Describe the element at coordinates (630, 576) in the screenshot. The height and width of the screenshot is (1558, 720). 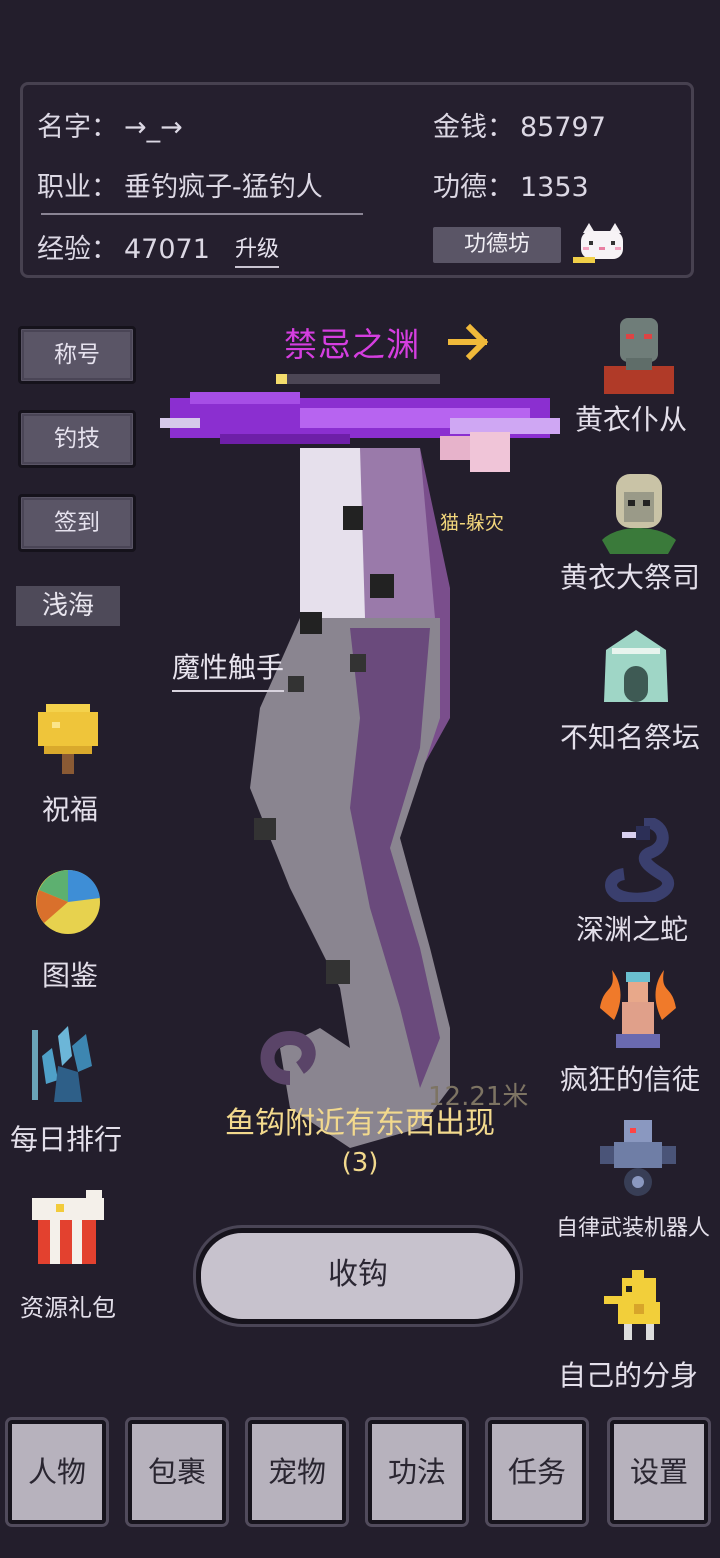
I see `high-priest-label: 黄衣大祭司` at that location.